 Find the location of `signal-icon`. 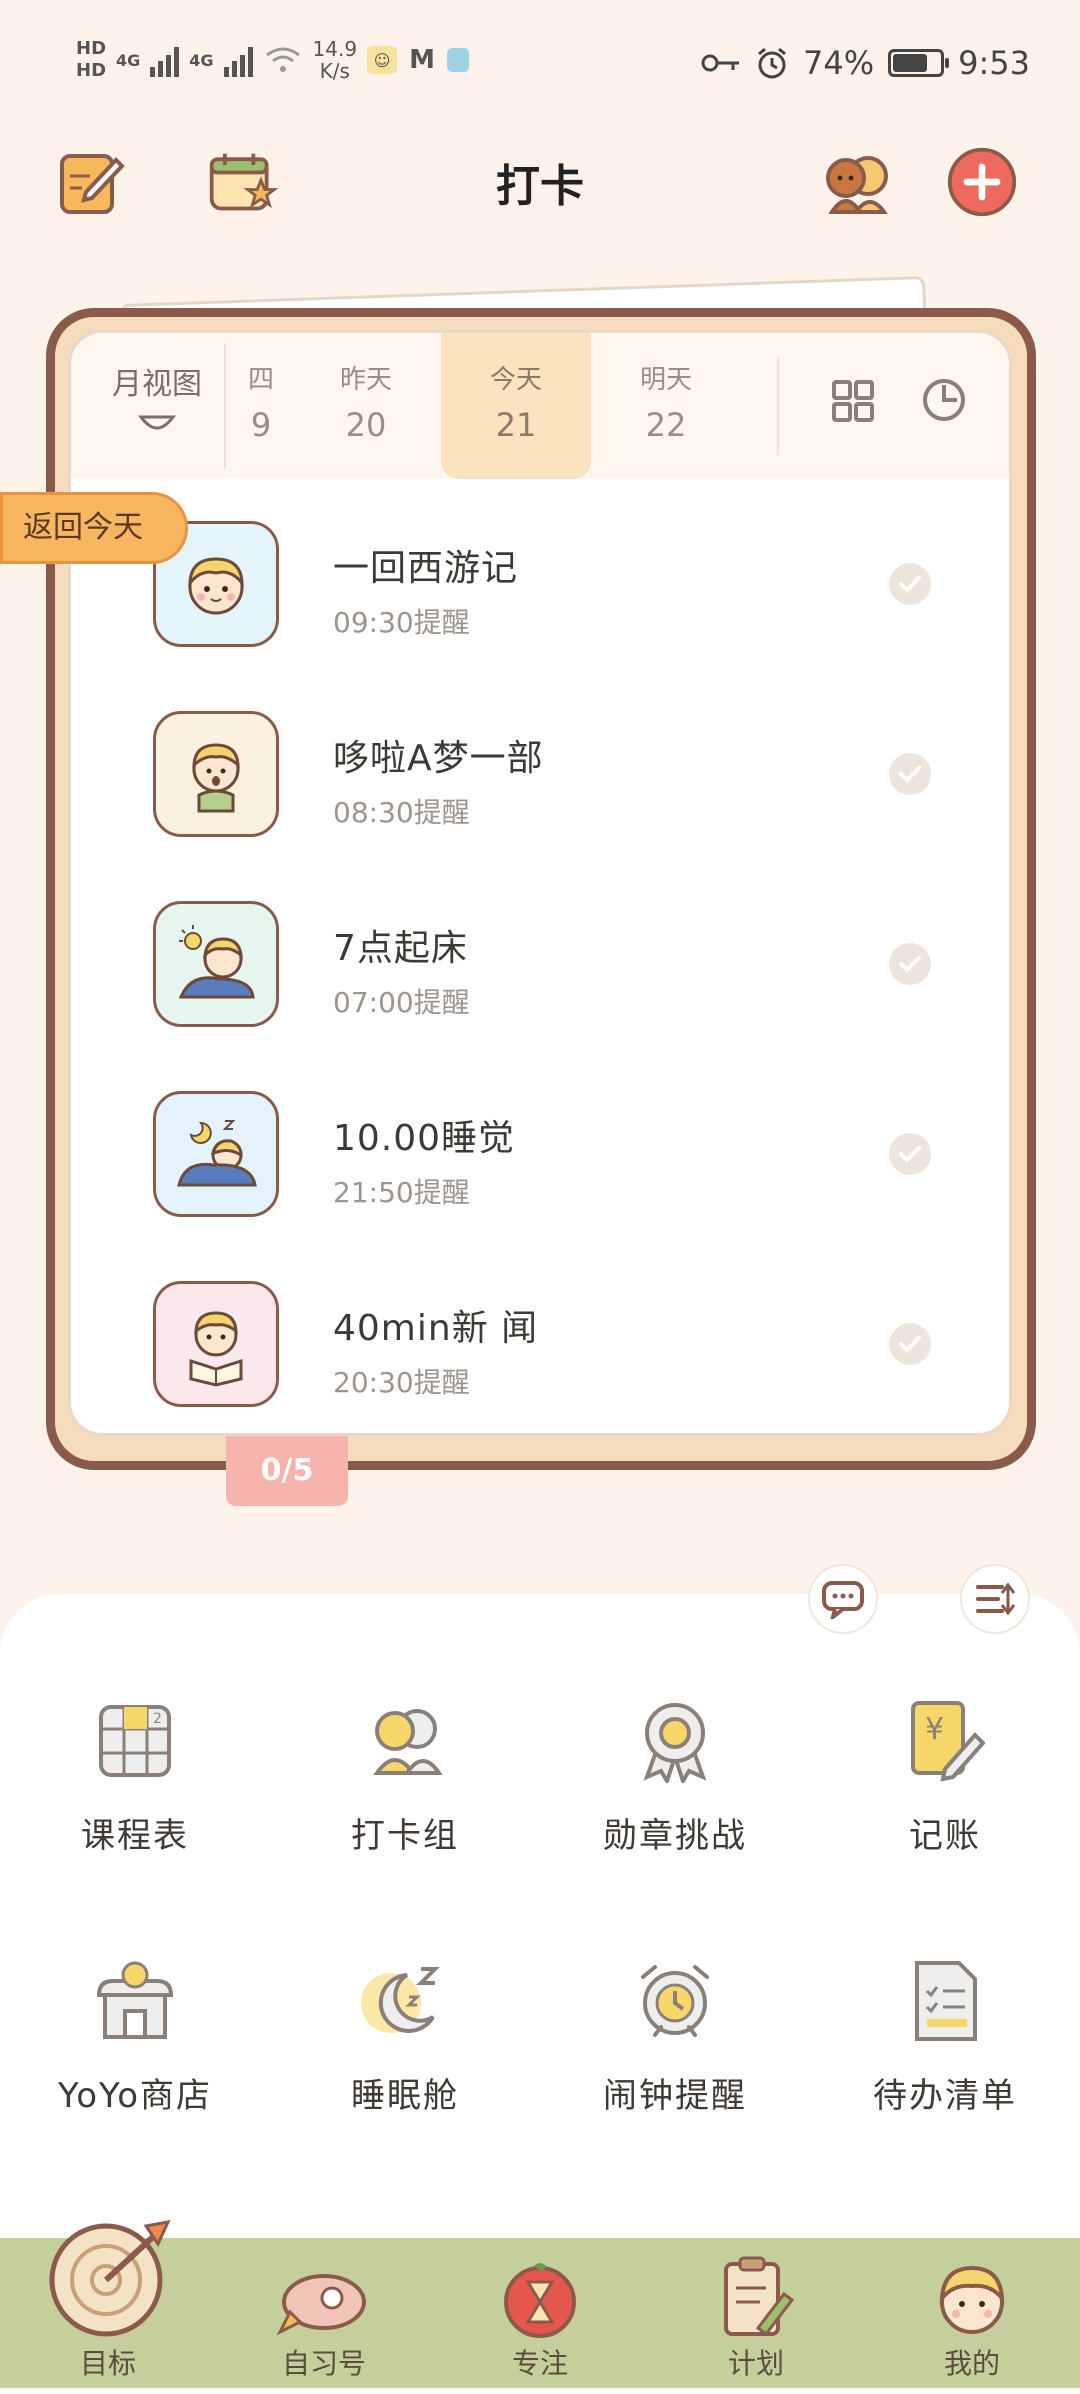

signal-icon is located at coordinates (165, 60).